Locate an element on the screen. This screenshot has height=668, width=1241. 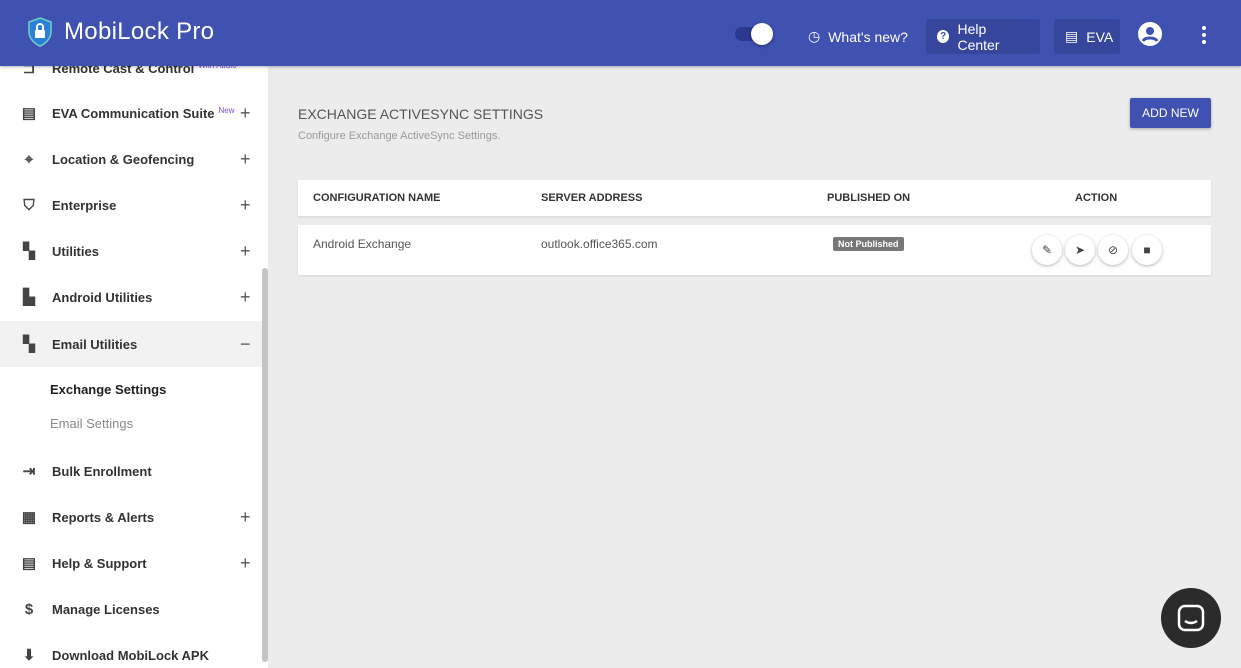
sidebar-item-manage-licenses: $ Manage Licenses is located at coordinates (131, 609).